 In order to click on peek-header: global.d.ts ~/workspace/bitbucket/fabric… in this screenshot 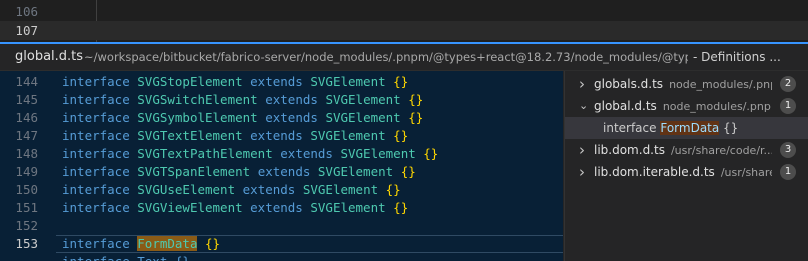, I will do `click(404, 57)`.